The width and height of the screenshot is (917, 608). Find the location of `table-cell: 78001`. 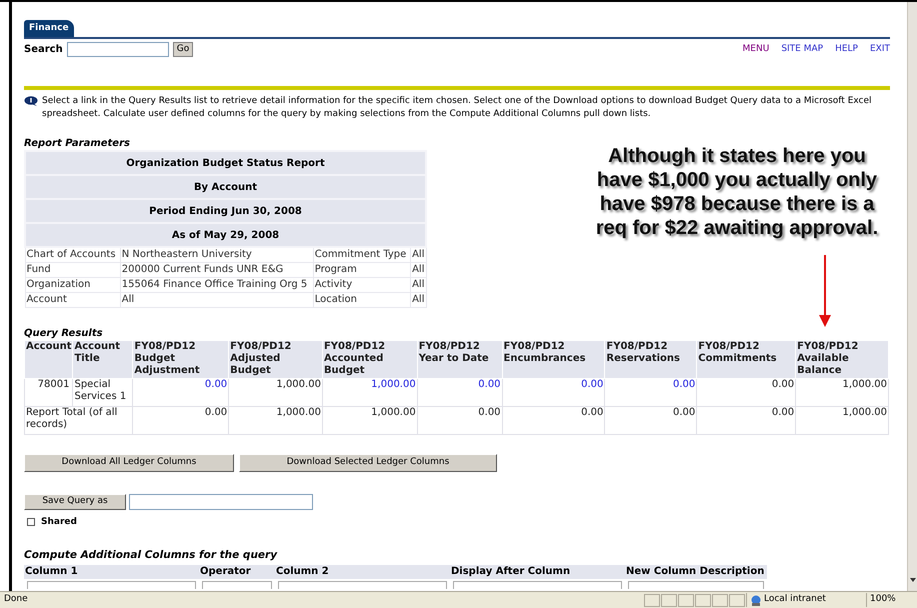

table-cell: 78001 is located at coordinates (54, 384).